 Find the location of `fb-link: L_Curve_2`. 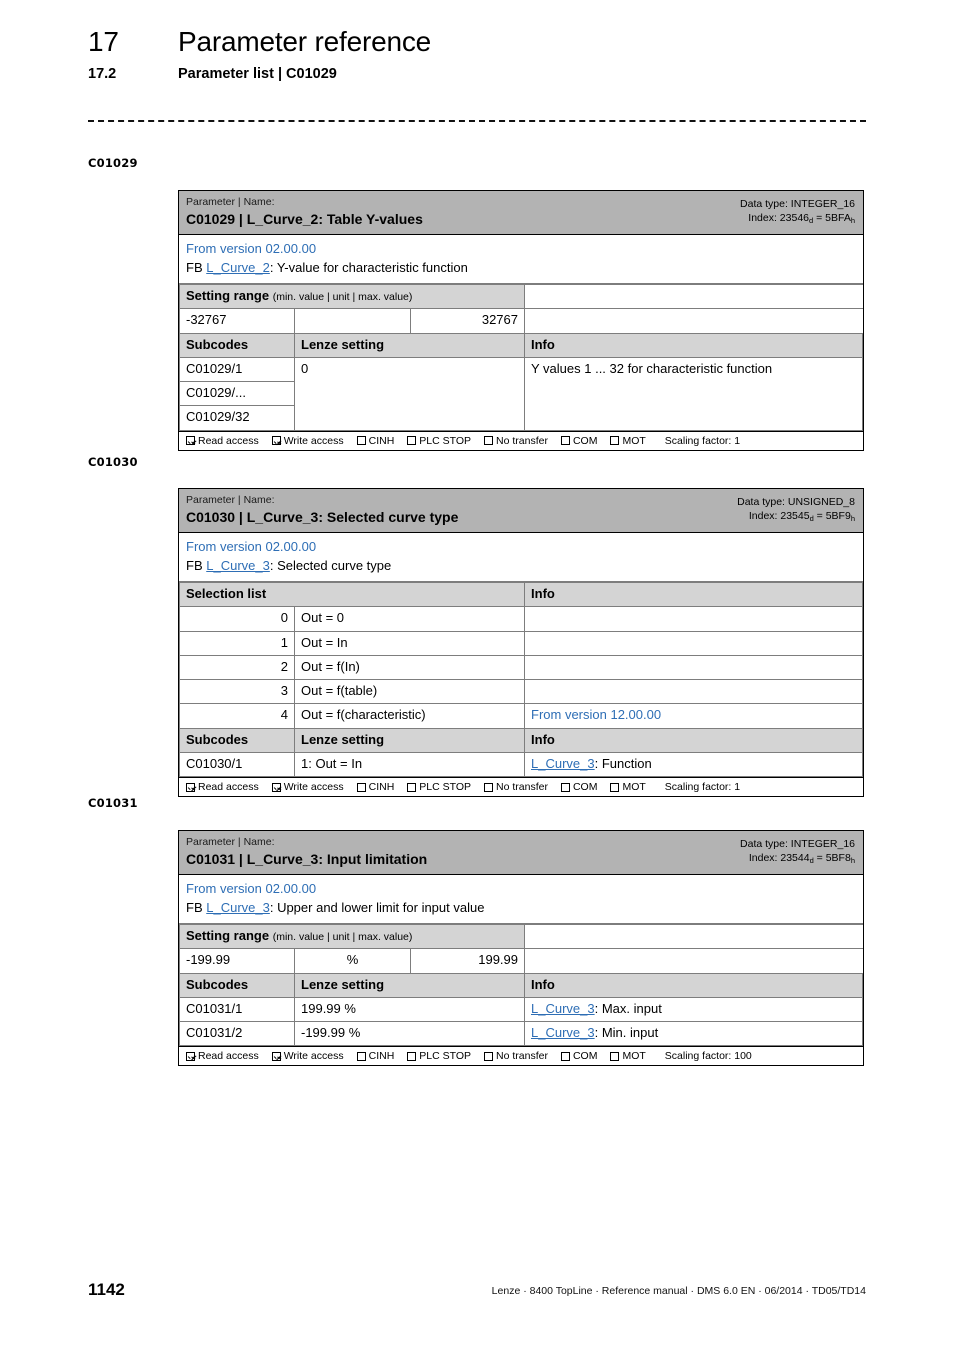

fb-link: L_Curve_2 is located at coordinates (238, 267).